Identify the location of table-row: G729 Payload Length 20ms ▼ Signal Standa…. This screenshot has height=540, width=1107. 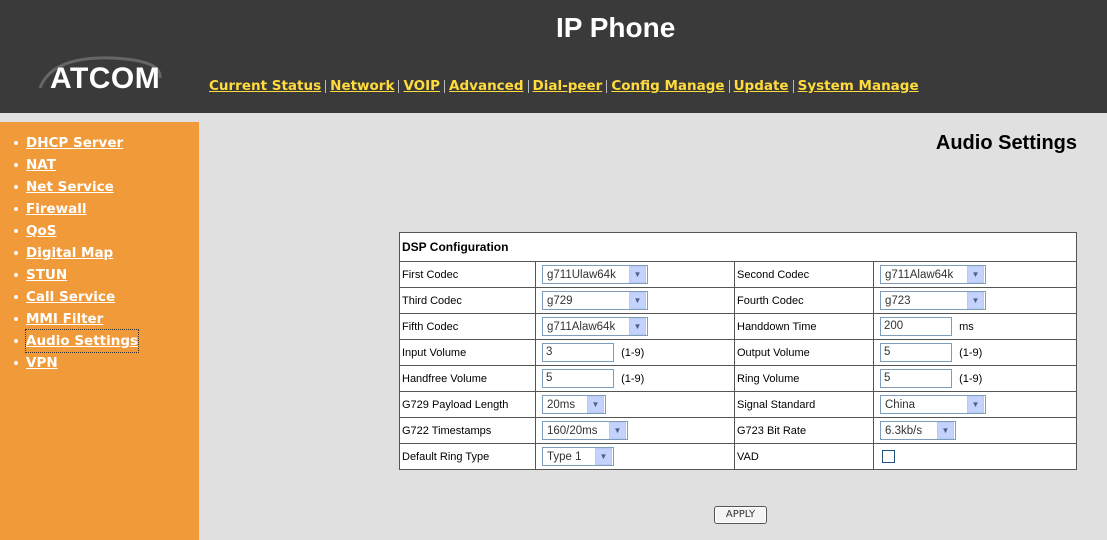
(738, 404).